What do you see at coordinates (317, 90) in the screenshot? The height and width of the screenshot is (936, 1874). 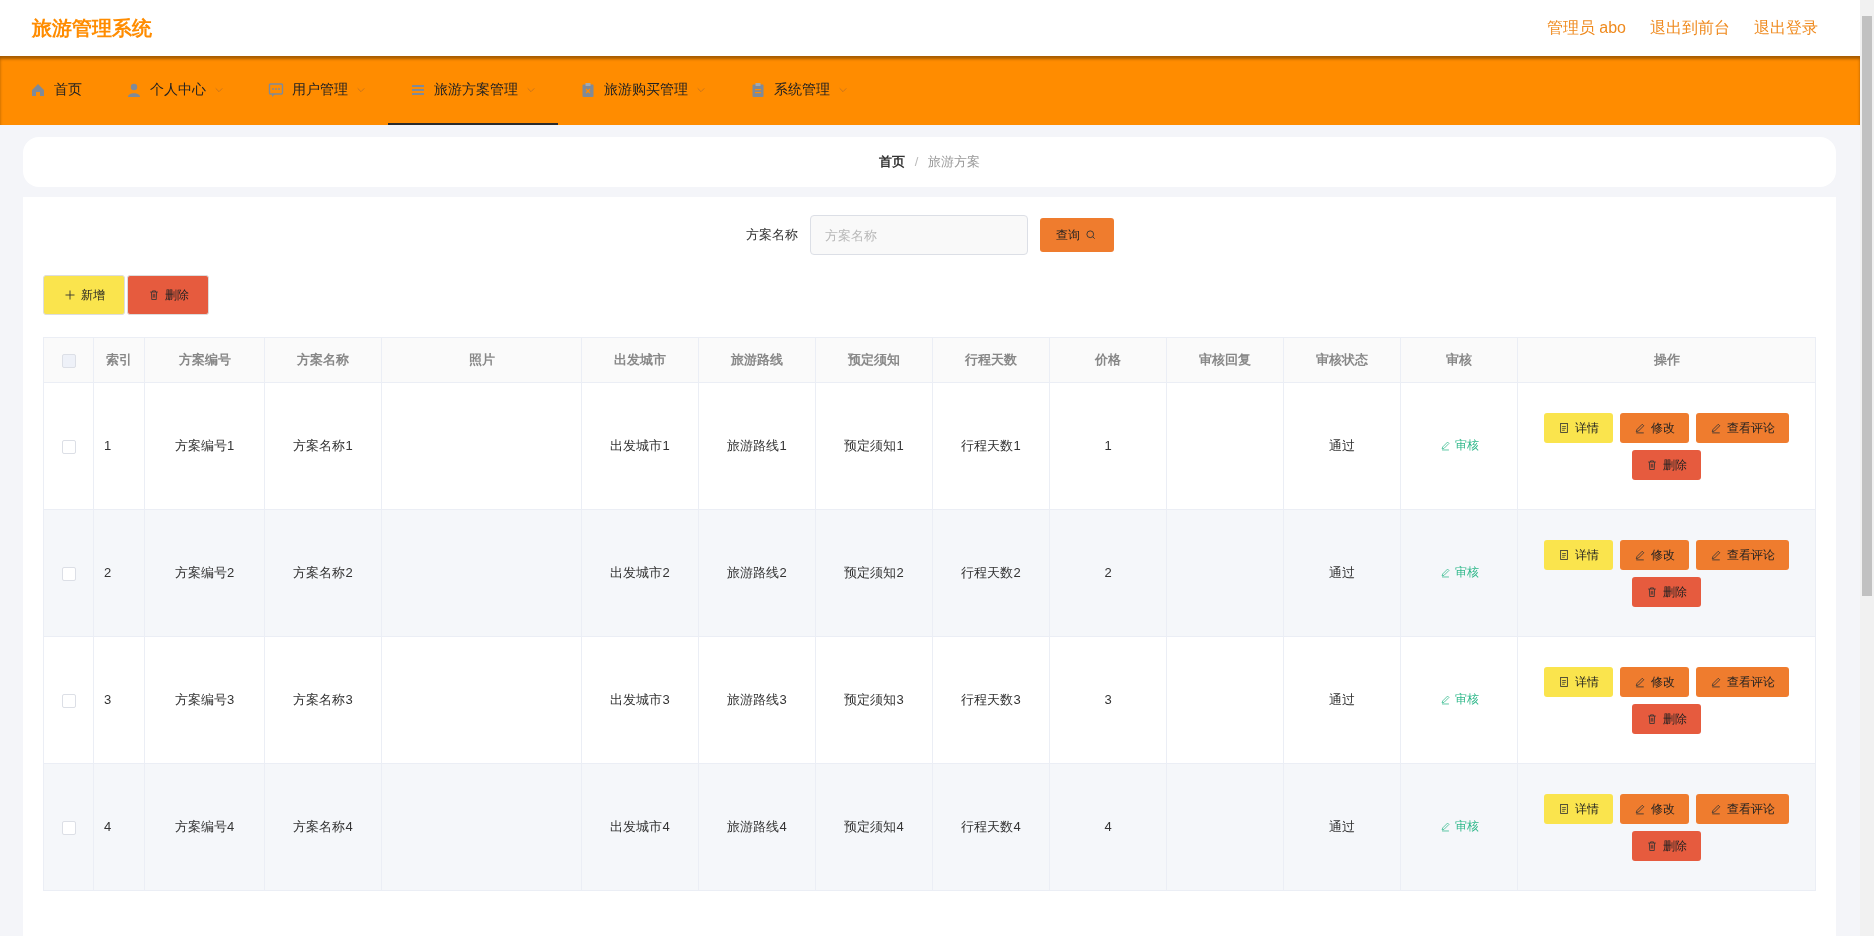 I see `nav-tab: 用户管理` at bounding box center [317, 90].